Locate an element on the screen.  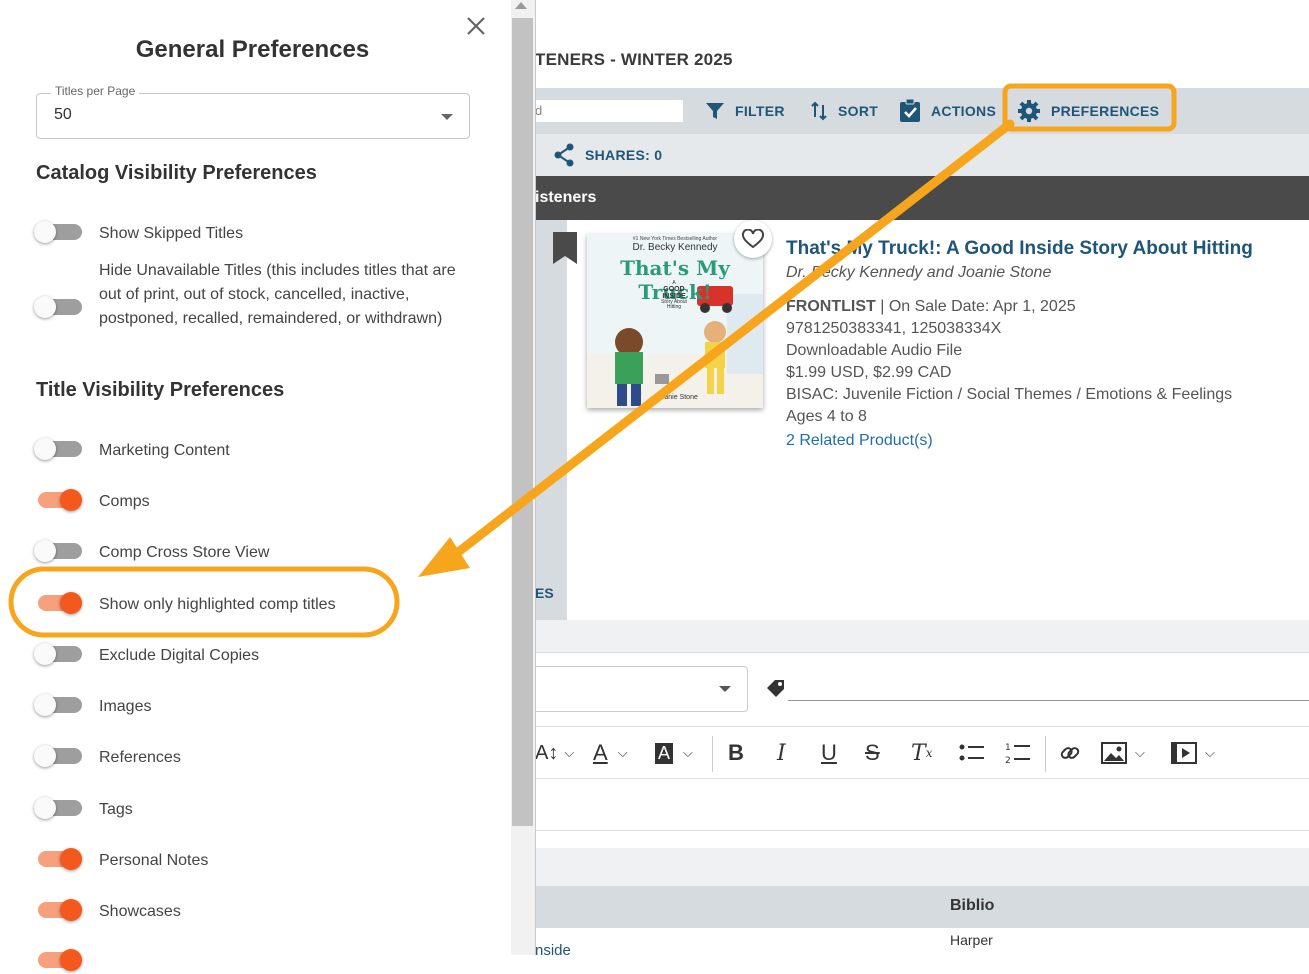
actions-label: ACTIONS is located at coordinates (964, 111).